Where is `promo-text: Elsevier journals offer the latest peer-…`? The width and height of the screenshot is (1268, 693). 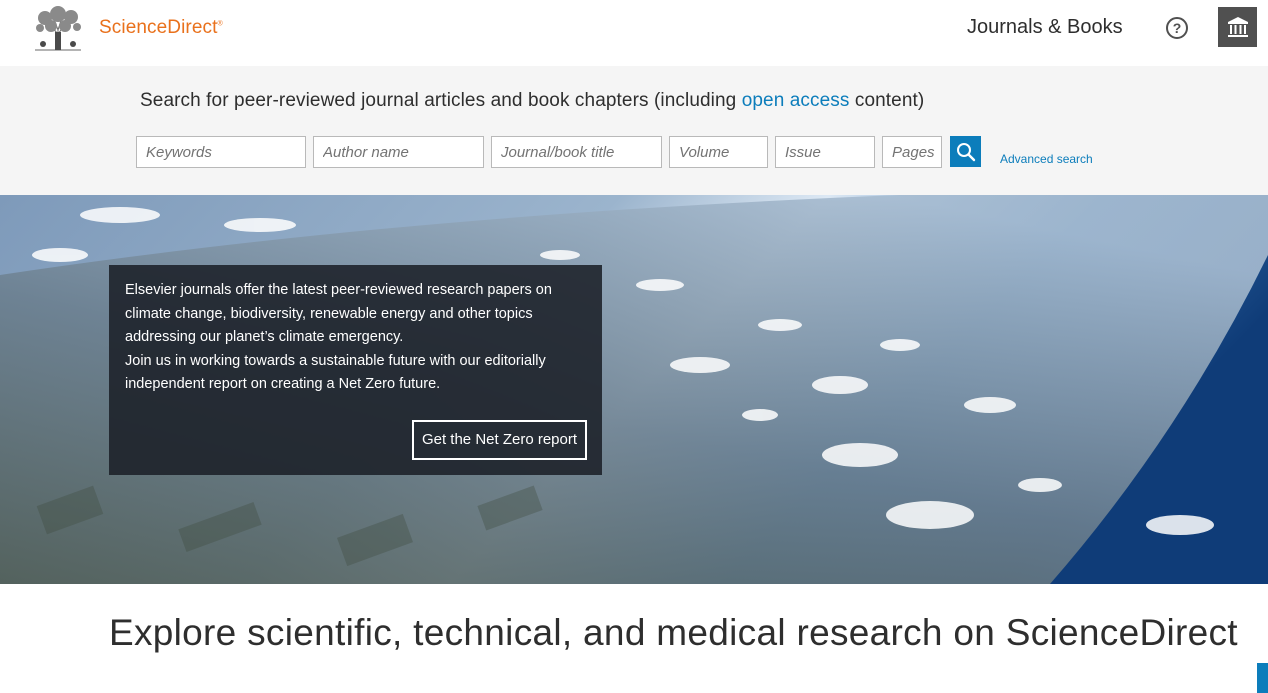
promo-text: Elsevier journals offer the latest peer-… is located at coordinates (345, 338).